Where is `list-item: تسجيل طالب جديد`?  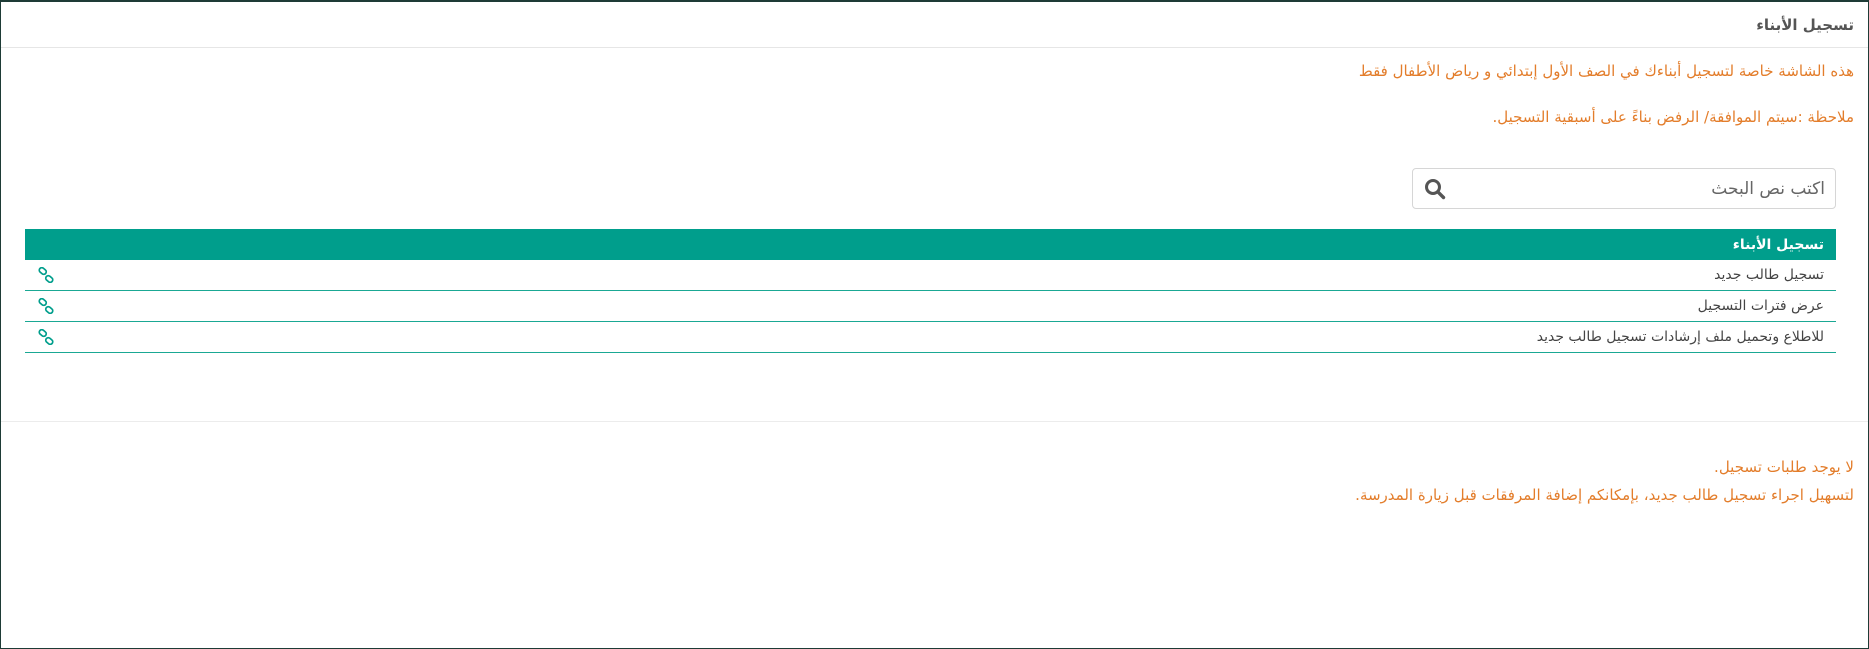 list-item: تسجيل طالب جديد is located at coordinates (930, 275).